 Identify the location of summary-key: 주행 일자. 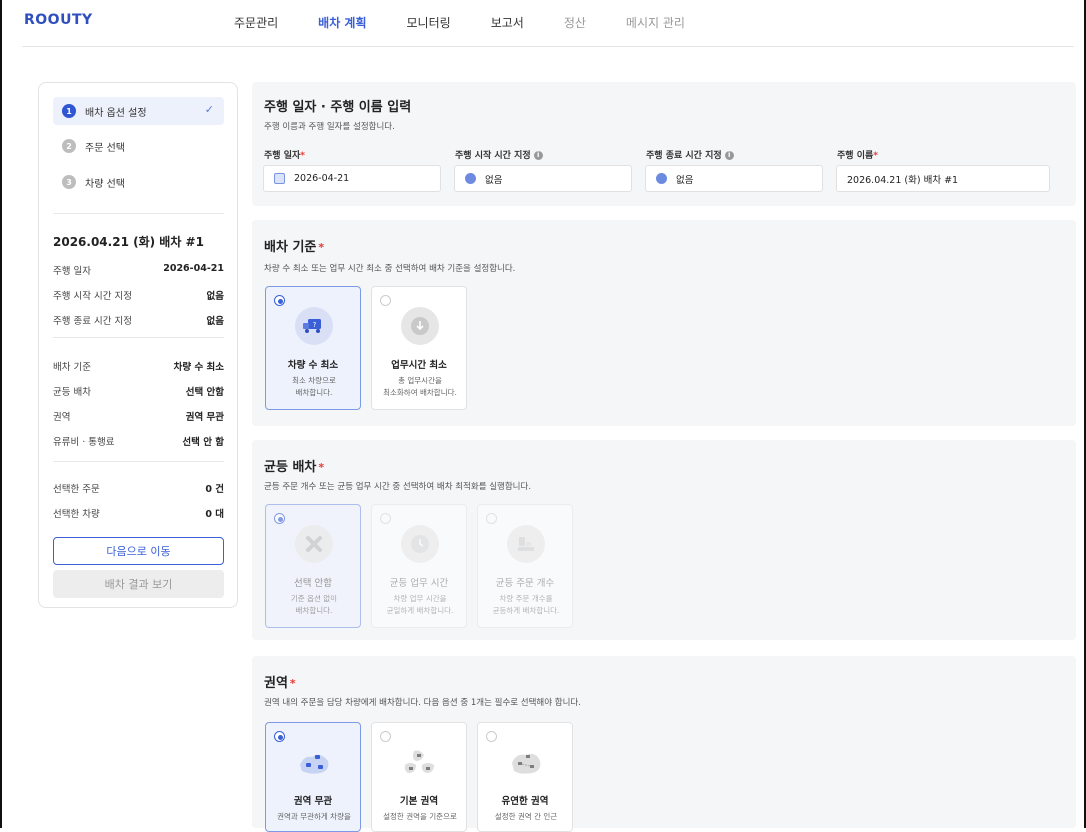
(72, 271).